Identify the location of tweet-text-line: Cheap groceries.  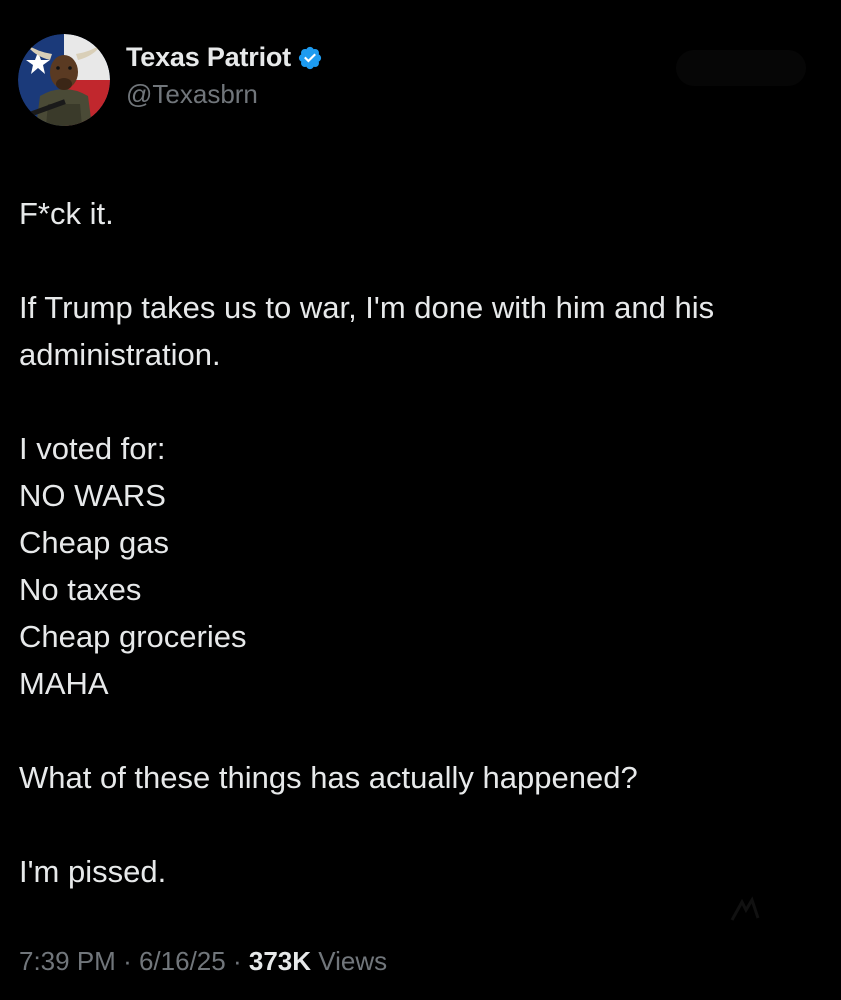
(133, 636).